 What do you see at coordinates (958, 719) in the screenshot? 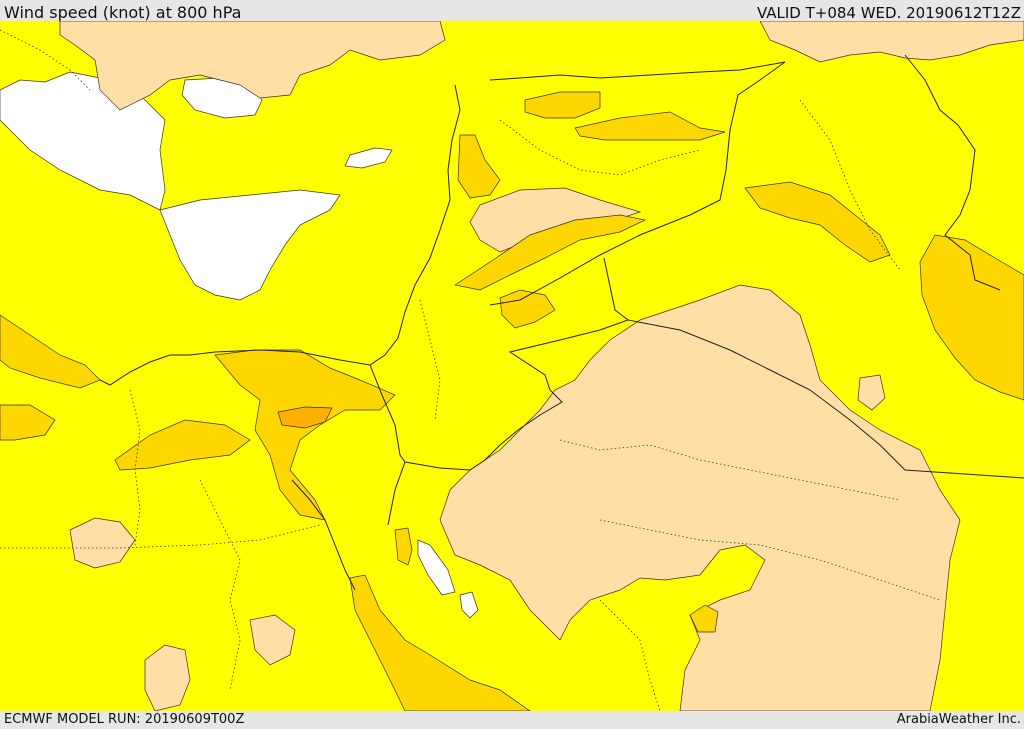
I see `credit-label: ArabiaWeather Inc.` at bounding box center [958, 719].